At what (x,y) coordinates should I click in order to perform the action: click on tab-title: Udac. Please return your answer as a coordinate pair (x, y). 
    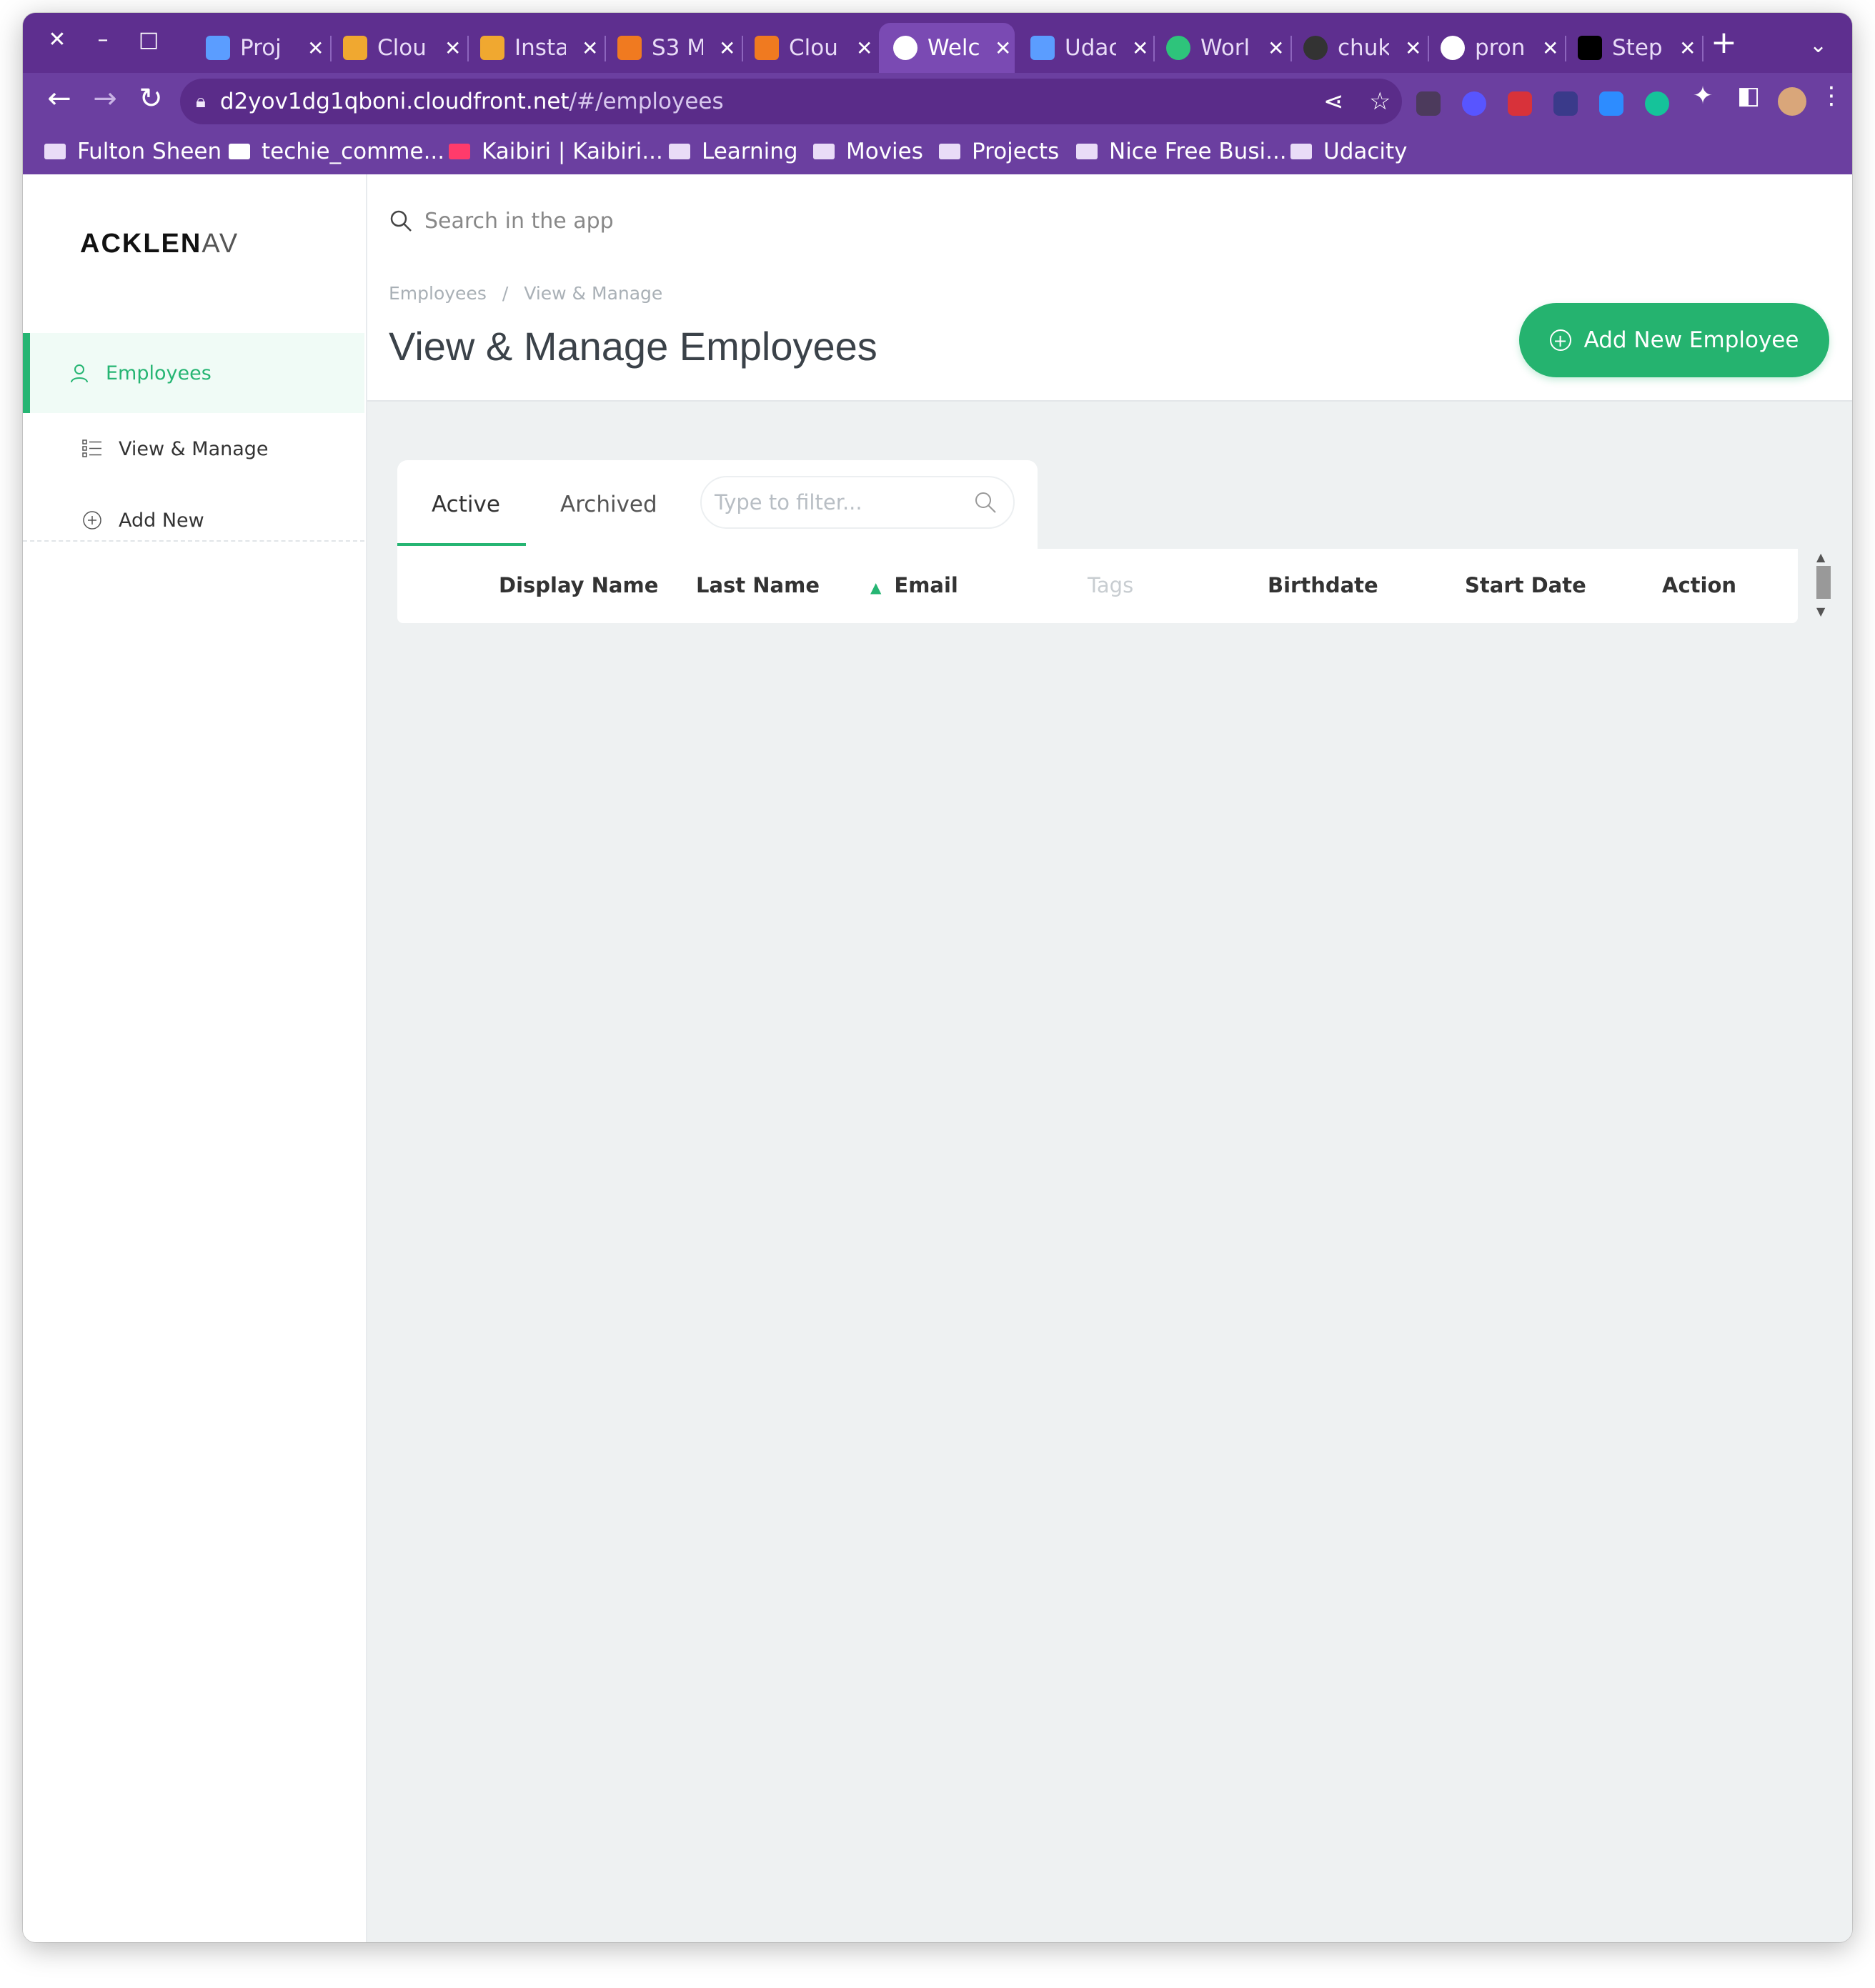
    Looking at the image, I should click on (1090, 48).